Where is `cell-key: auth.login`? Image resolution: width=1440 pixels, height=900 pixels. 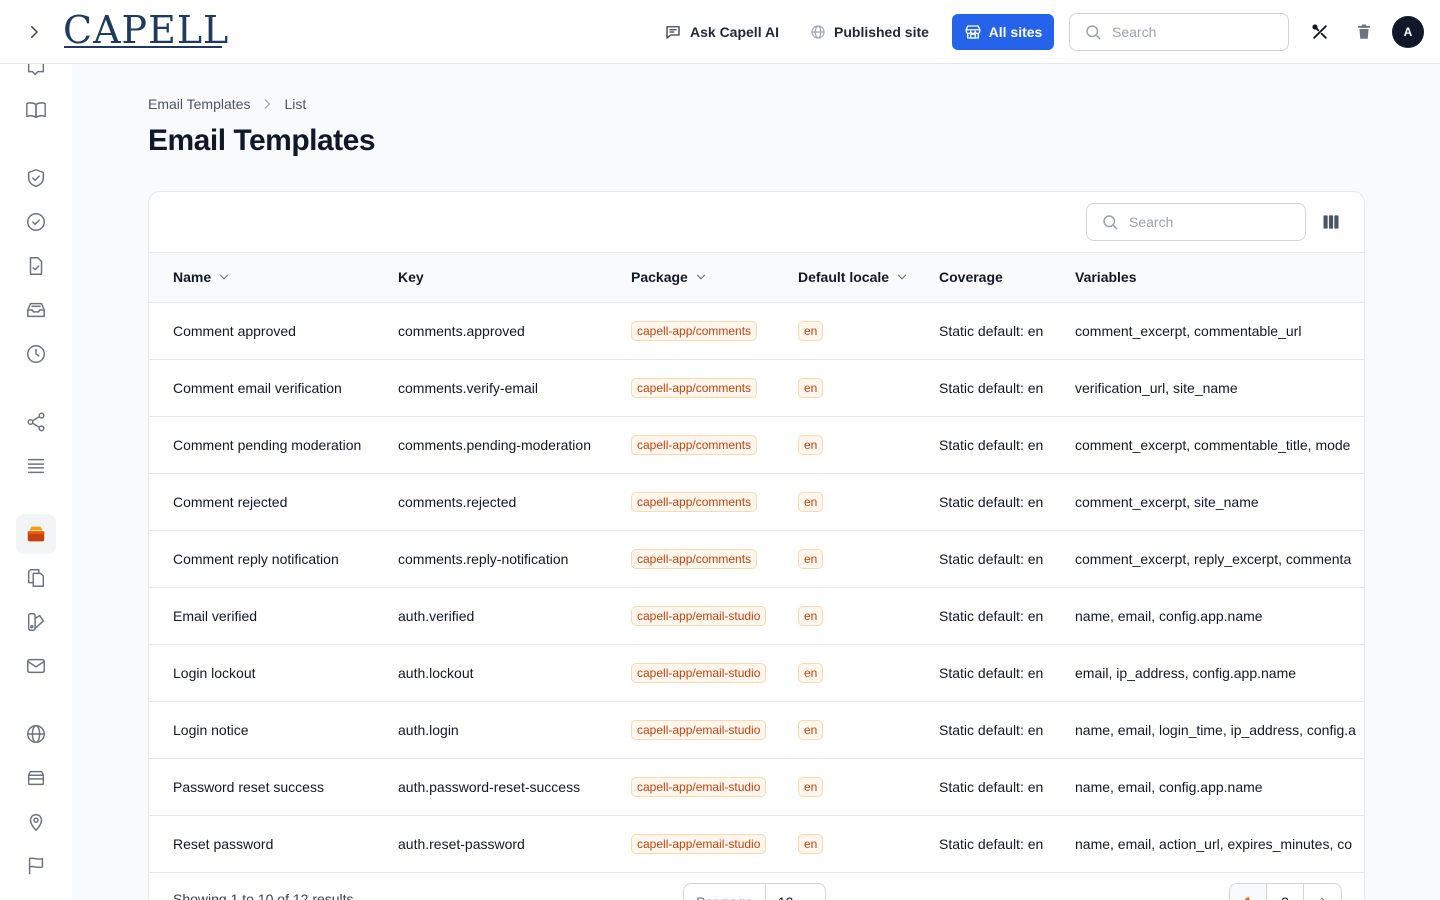 cell-key: auth.login is located at coordinates (428, 729).